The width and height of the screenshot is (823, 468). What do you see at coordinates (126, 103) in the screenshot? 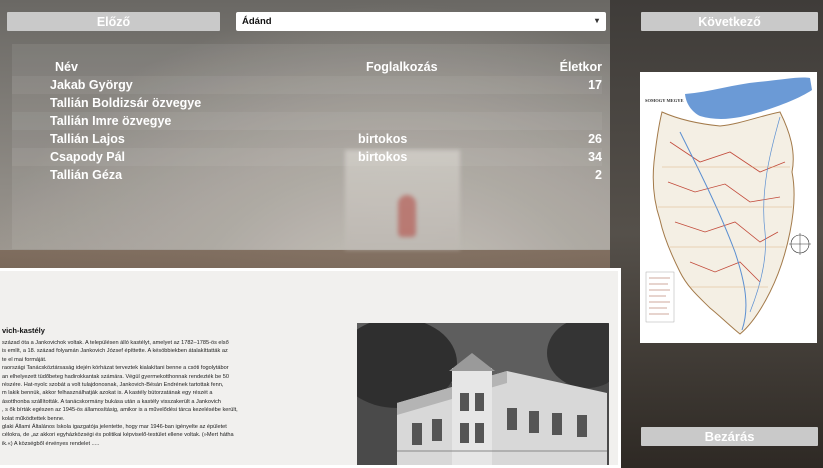
I see `cell-name: Tallián Boldizsár özvegye` at bounding box center [126, 103].